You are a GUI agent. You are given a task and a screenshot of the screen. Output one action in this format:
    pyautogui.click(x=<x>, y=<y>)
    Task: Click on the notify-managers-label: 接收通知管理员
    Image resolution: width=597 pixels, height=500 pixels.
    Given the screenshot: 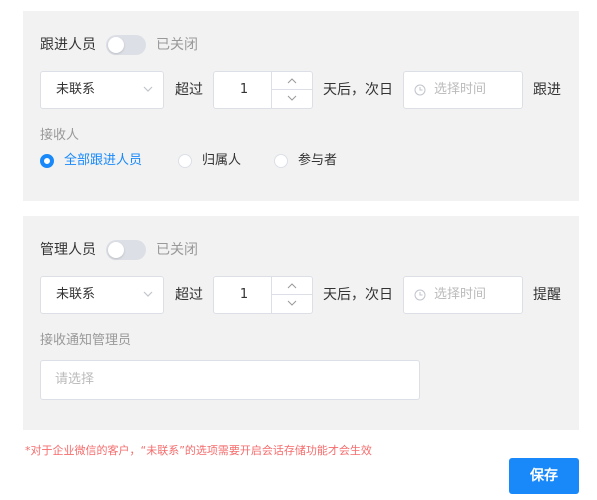 What is the action you would take?
    pyautogui.click(x=86, y=340)
    